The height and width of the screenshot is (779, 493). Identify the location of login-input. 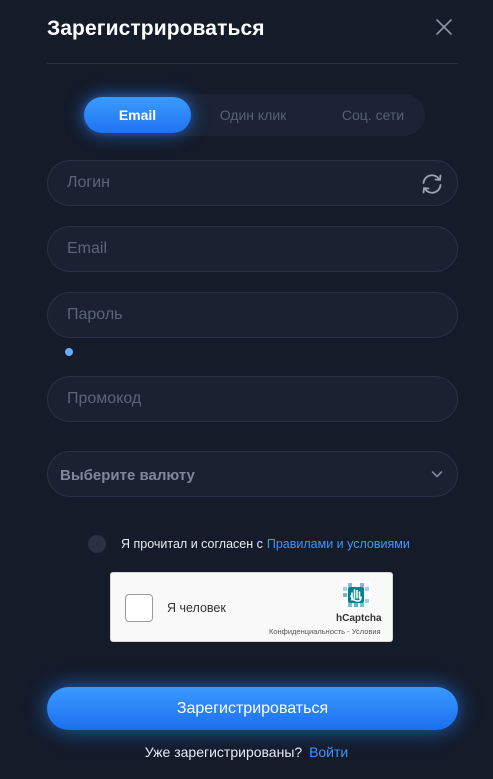
(252, 183).